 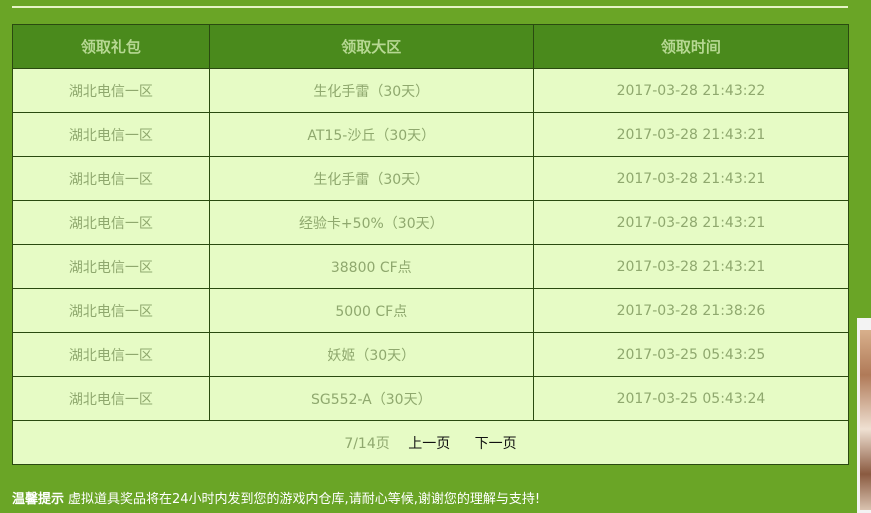 I want to click on table-row: 湖北电信一区 妖姬（30天） 2017-03-25 05:43:25, so click(x=431, y=354).